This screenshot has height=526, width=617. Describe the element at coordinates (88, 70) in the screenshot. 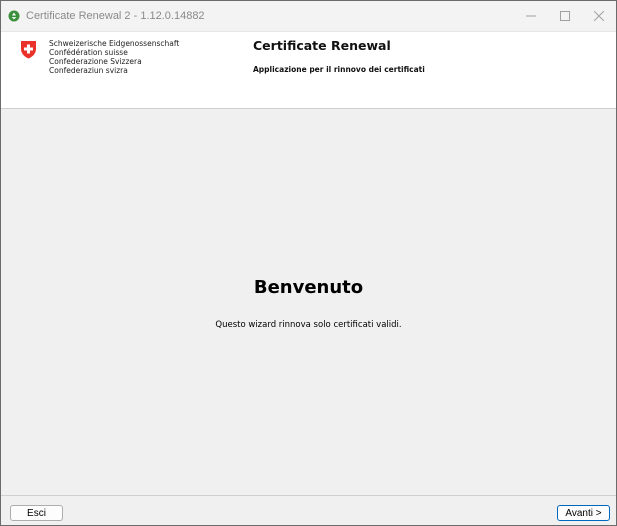

I see `confederation-line-rm: Confederaziun svizra` at that location.